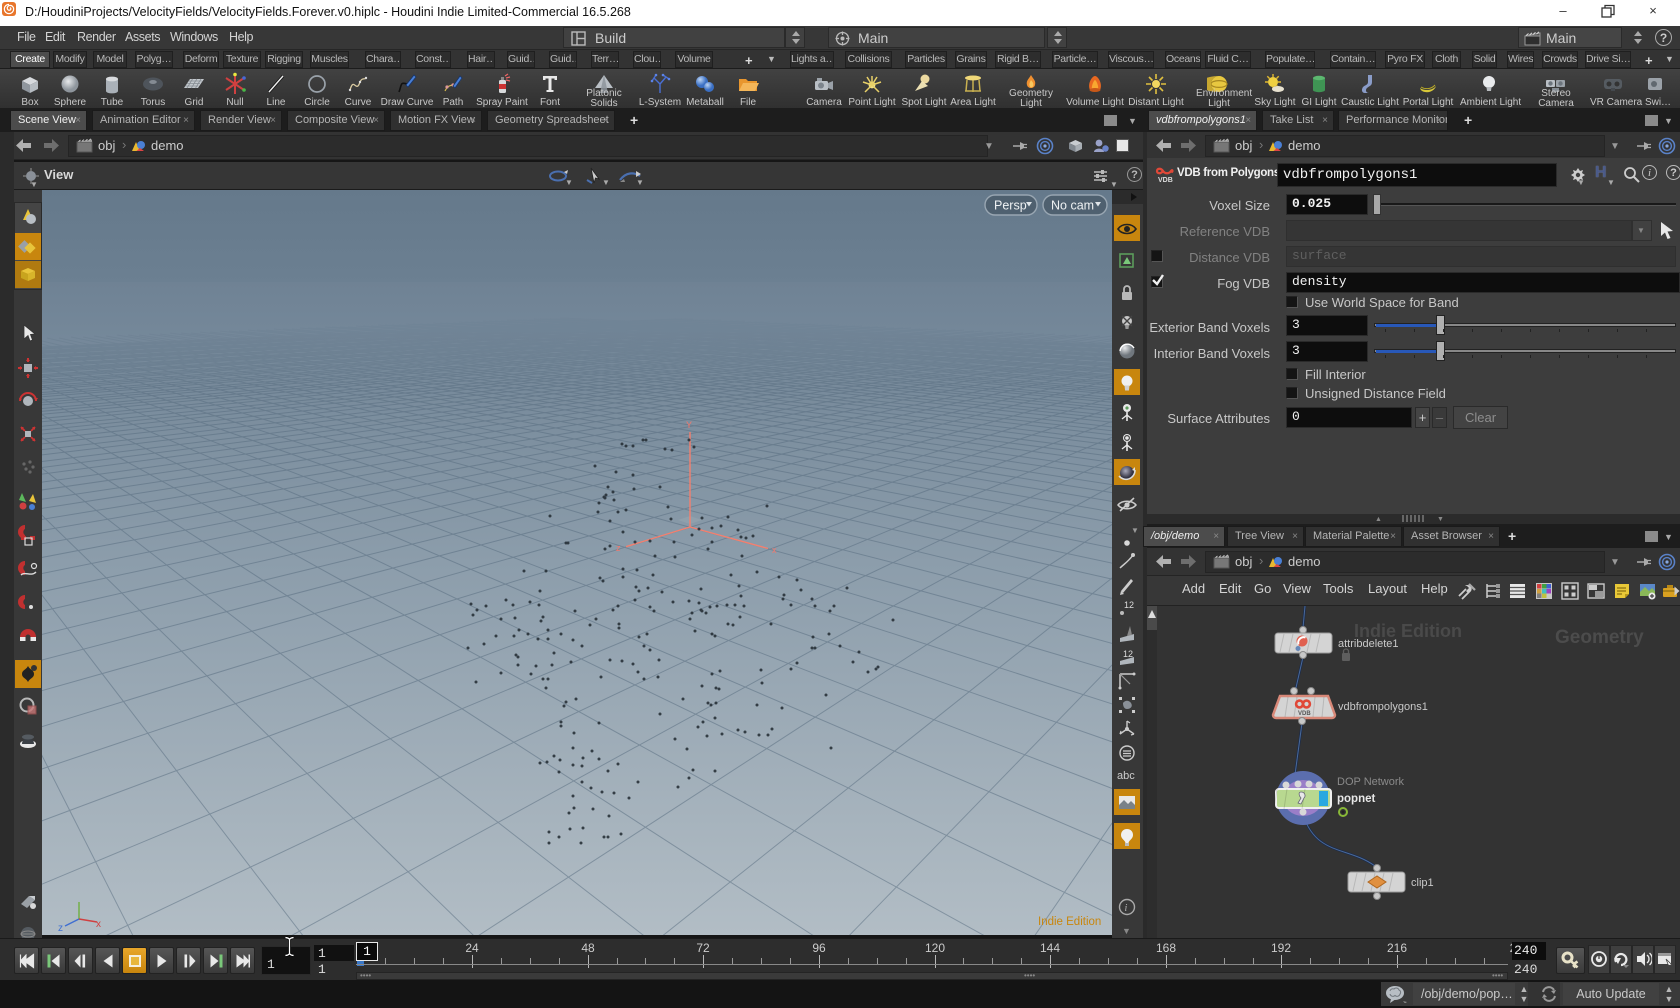  I want to click on svg-text: Geometry, so click(1599, 637).